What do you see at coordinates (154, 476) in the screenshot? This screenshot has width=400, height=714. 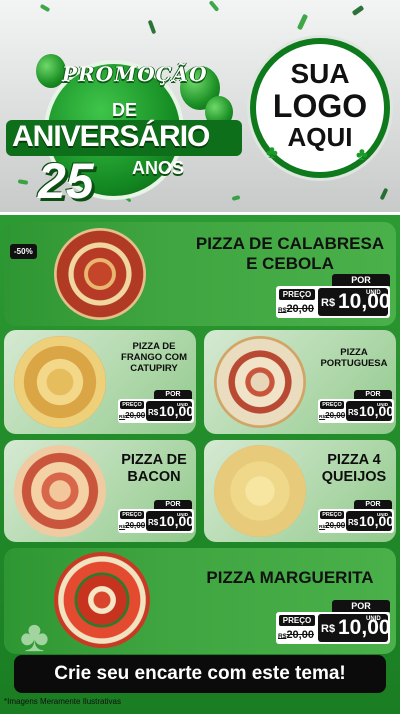 I see `product-name-line: BACON` at bounding box center [154, 476].